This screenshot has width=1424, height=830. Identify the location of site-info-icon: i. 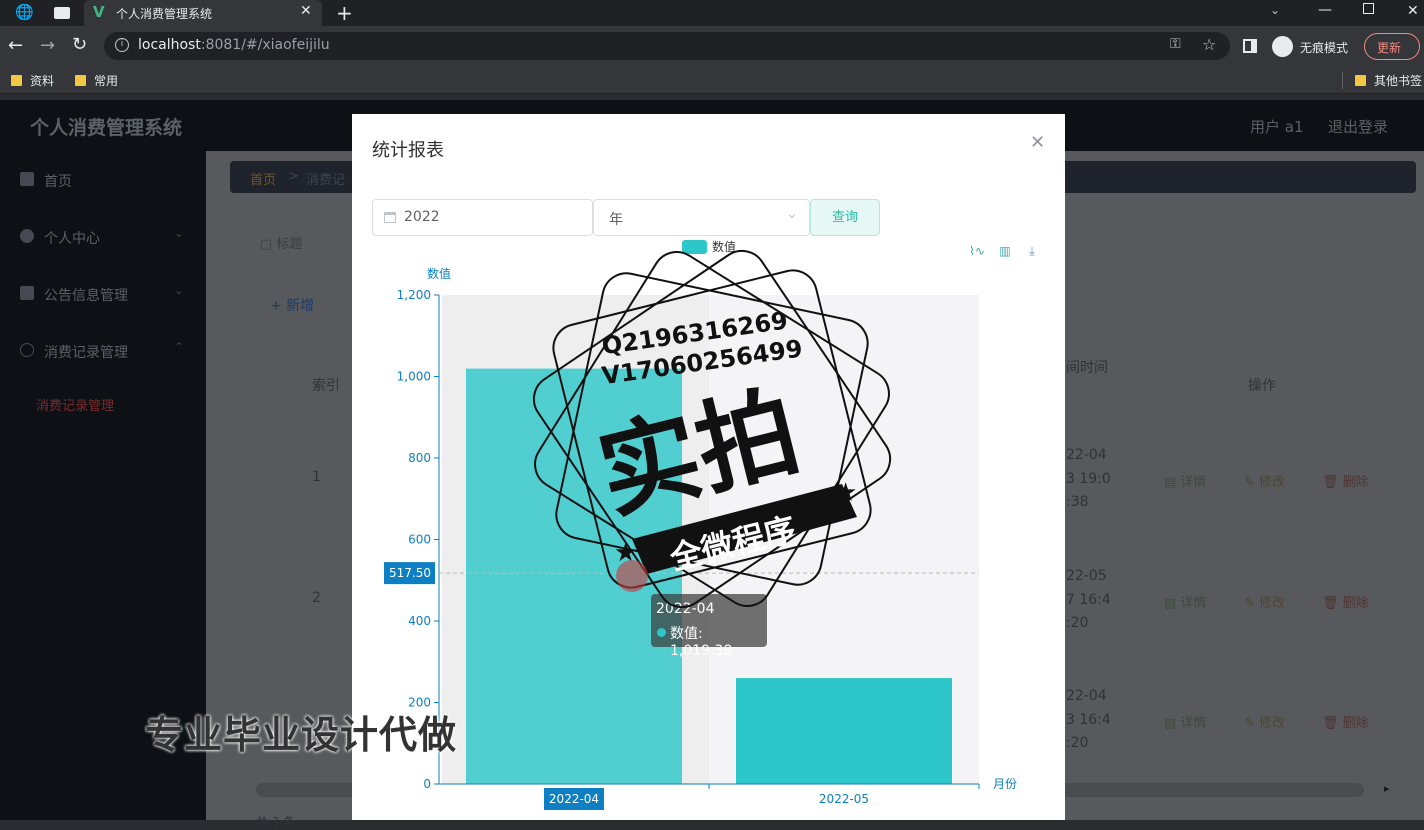
(122, 45).